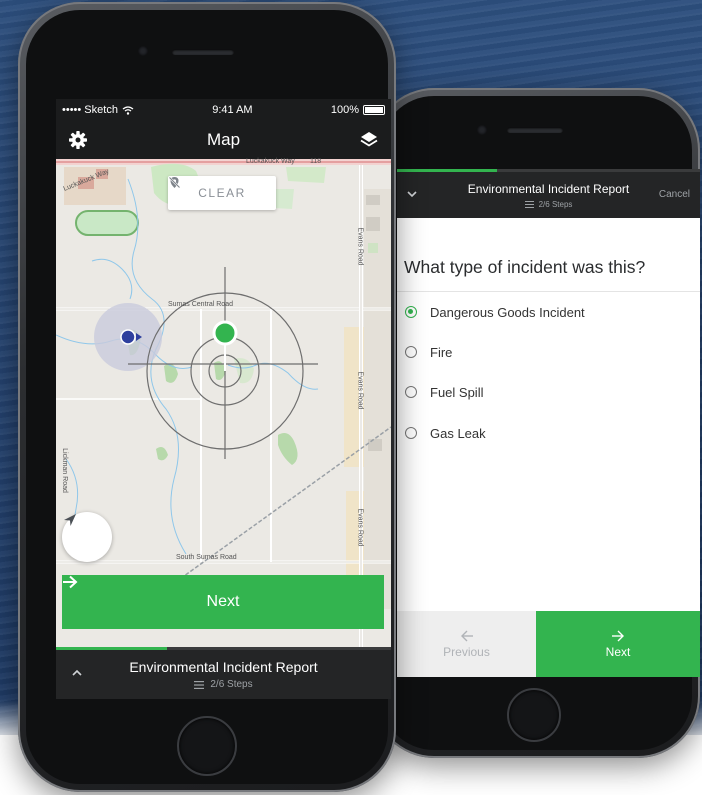  Describe the element at coordinates (174, 182) in the screenshot. I see `location-off-icon` at that location.